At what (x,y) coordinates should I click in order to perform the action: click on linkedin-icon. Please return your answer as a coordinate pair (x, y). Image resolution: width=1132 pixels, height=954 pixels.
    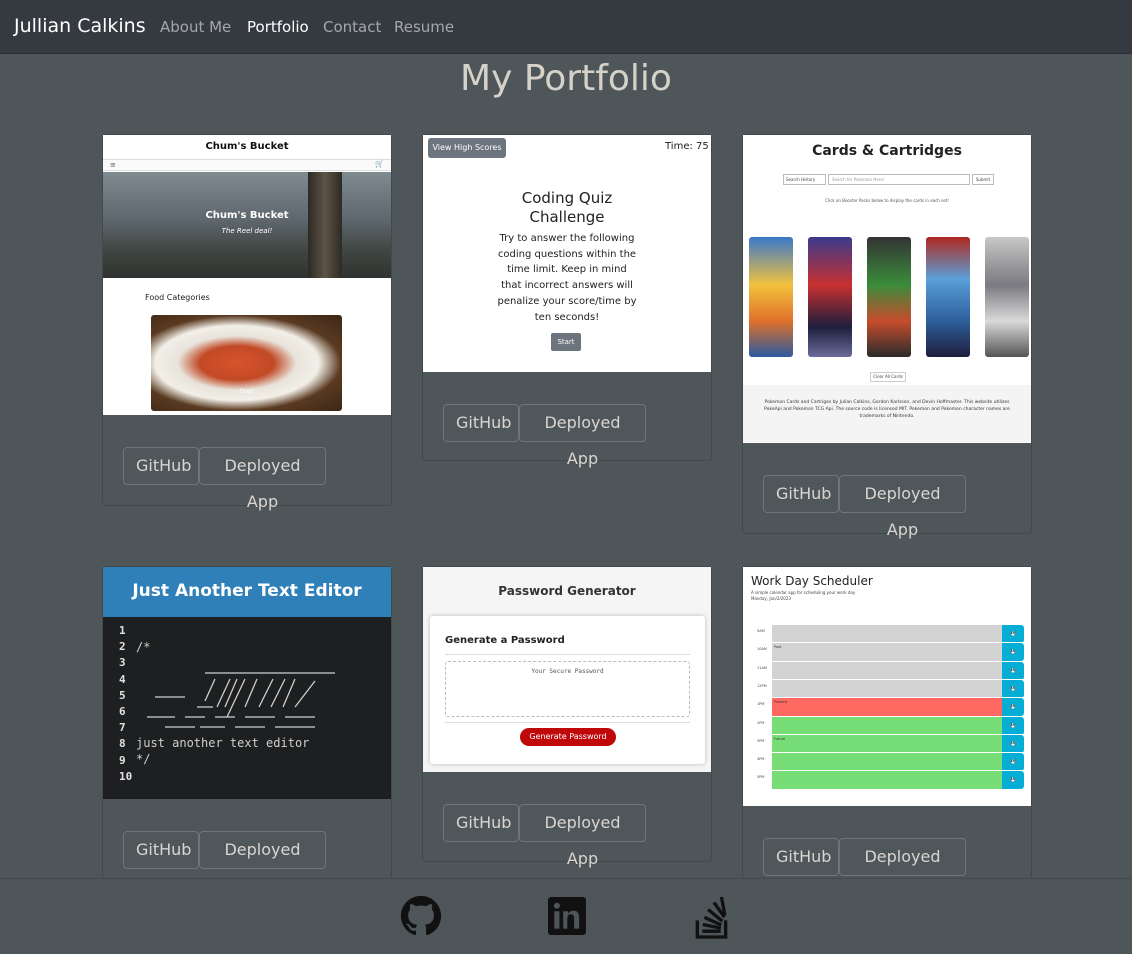
    Looking at the image, I should click on (567, 916).